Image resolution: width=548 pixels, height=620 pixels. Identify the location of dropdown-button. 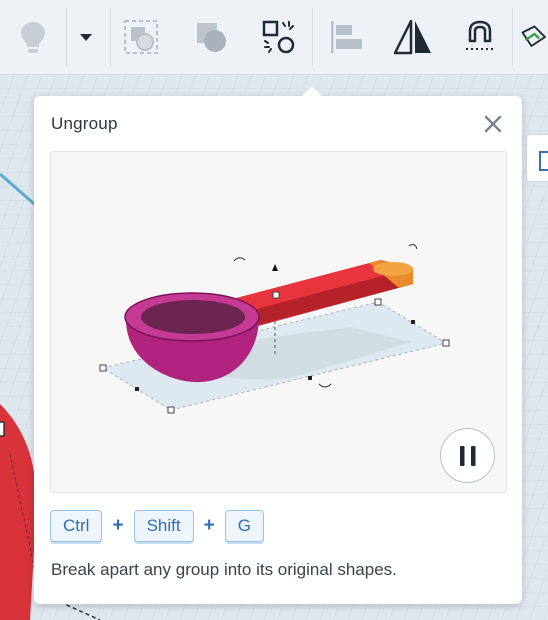
(86, 37).